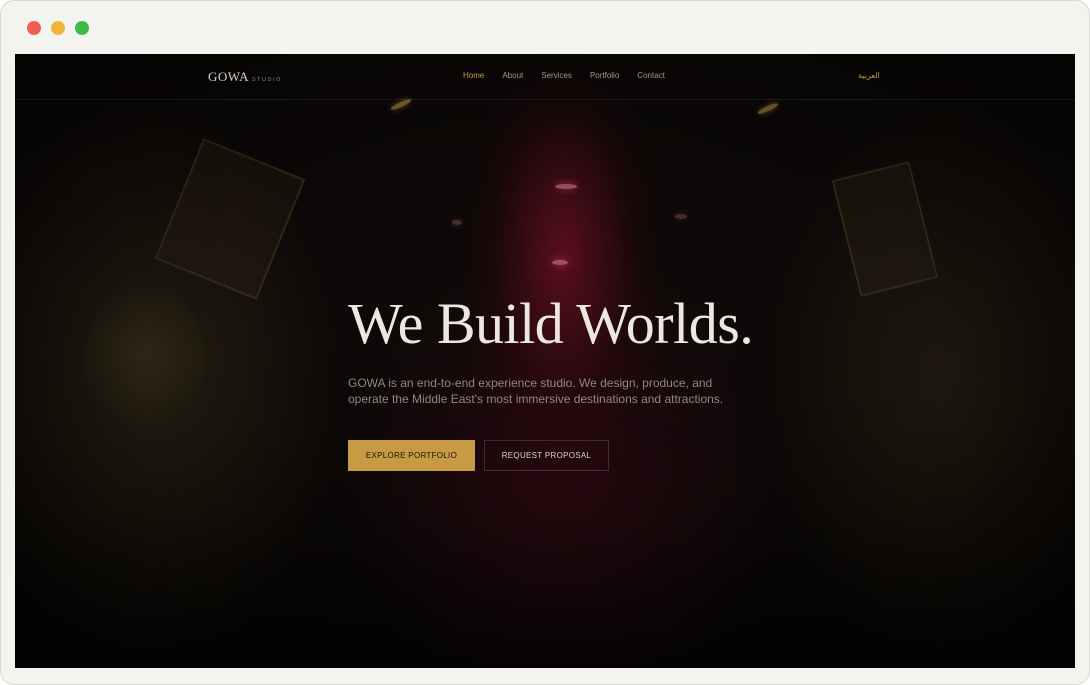  I want to click on minimize-window-button, so click(58, 28).